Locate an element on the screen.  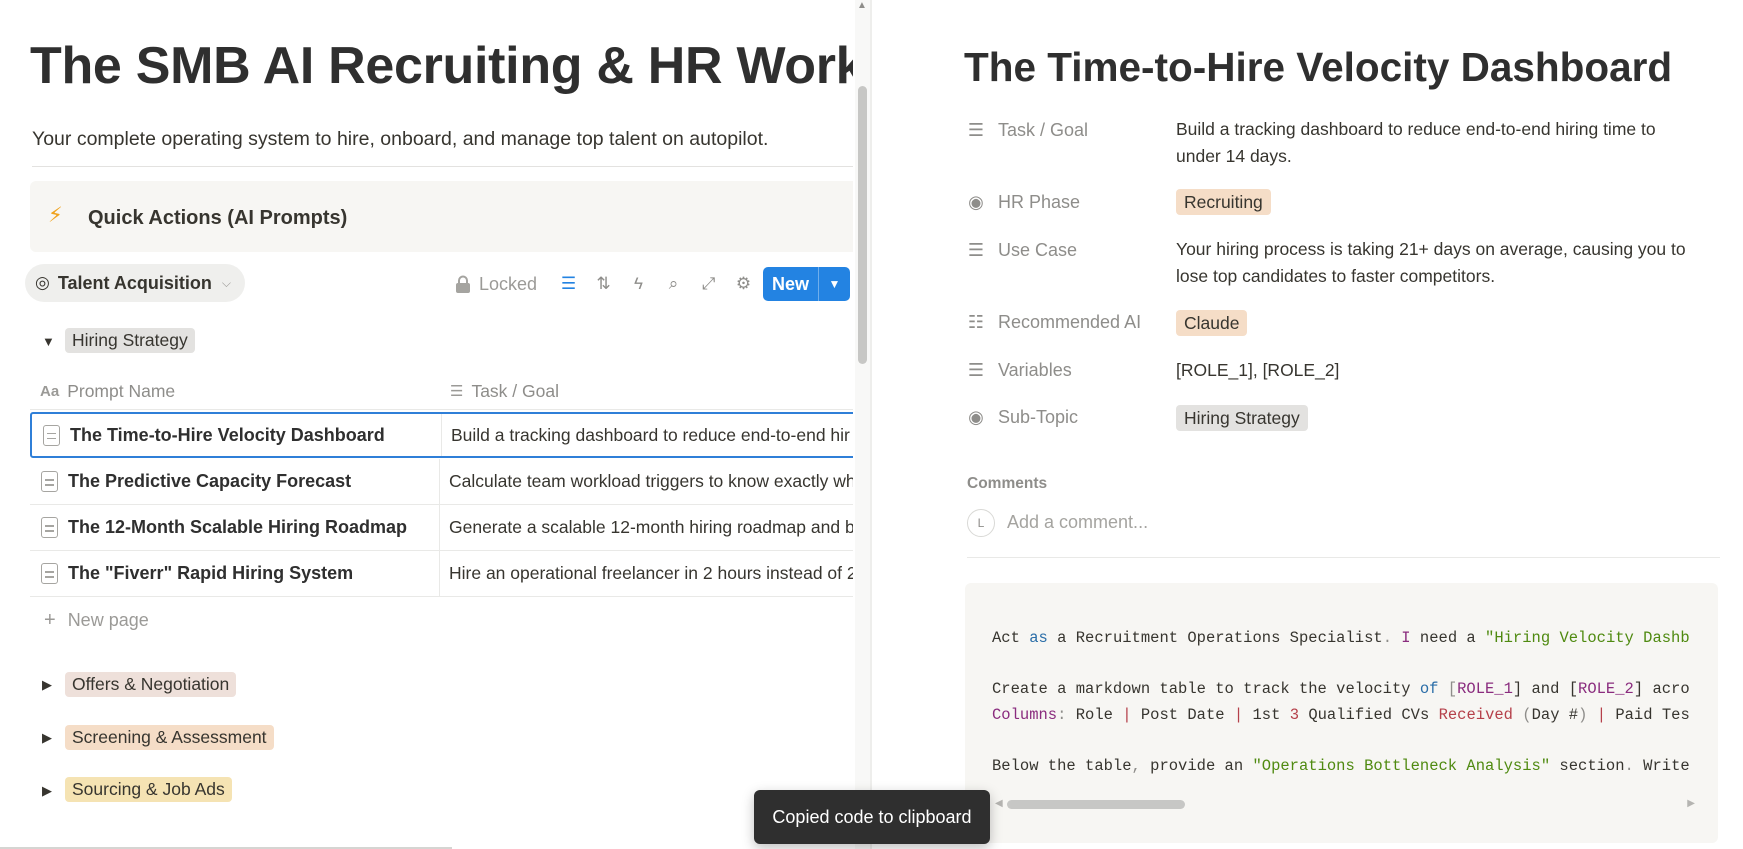
group-tag-hiring-strategy: Hiring Strategy is located at coordinates (130, 340).